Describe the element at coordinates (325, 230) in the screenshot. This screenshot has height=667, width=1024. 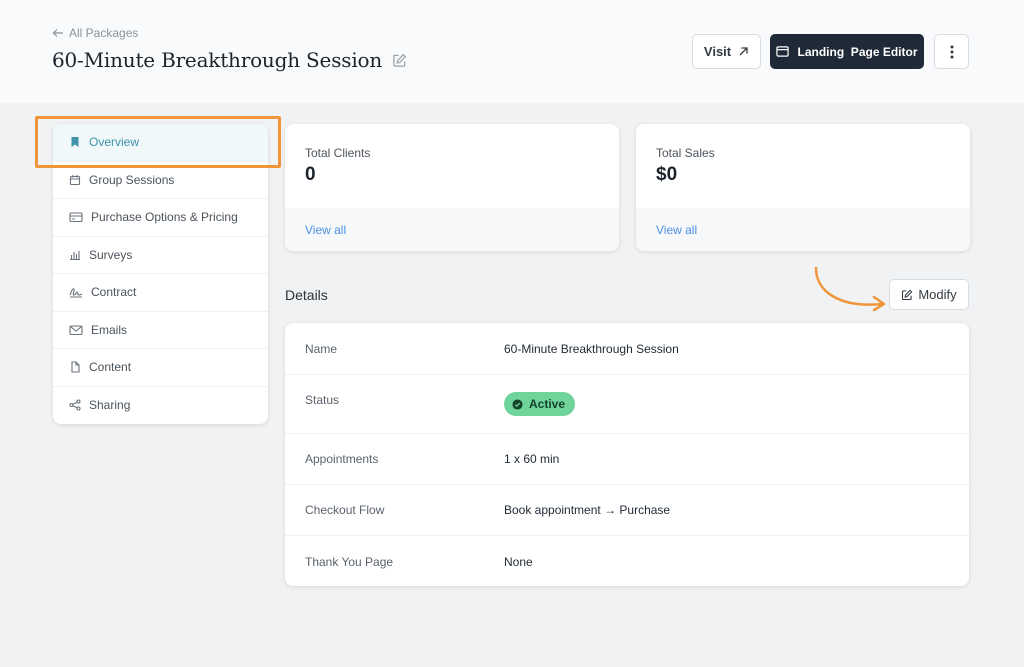
I see `view-all-clients-link: View all` at that location.